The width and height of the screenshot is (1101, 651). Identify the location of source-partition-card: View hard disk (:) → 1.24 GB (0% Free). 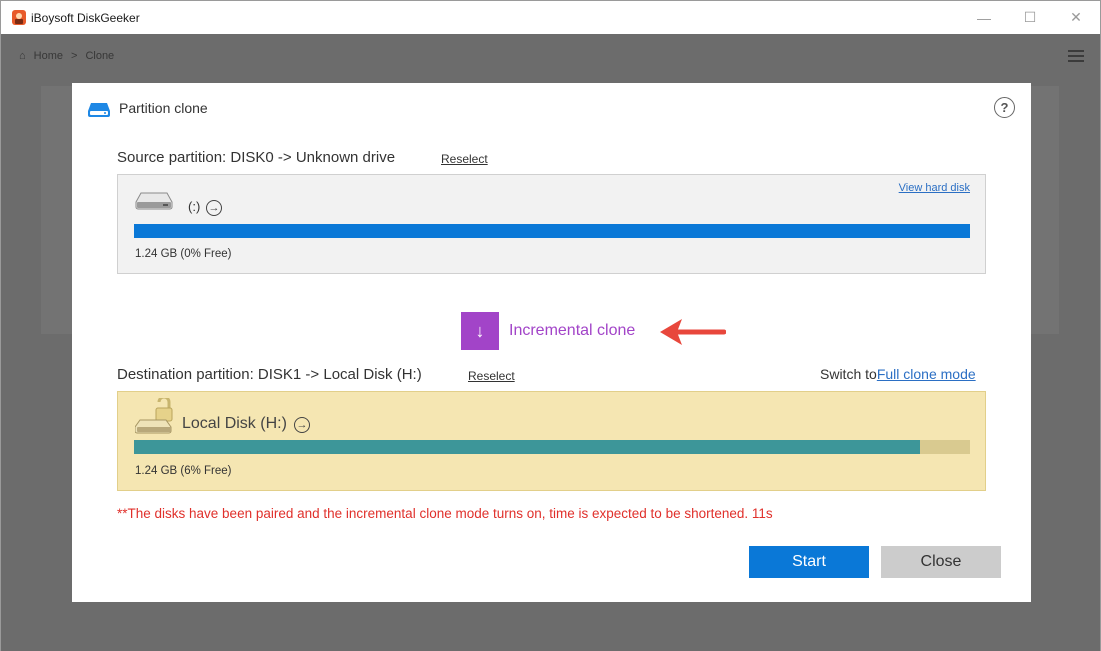
(551, 224).